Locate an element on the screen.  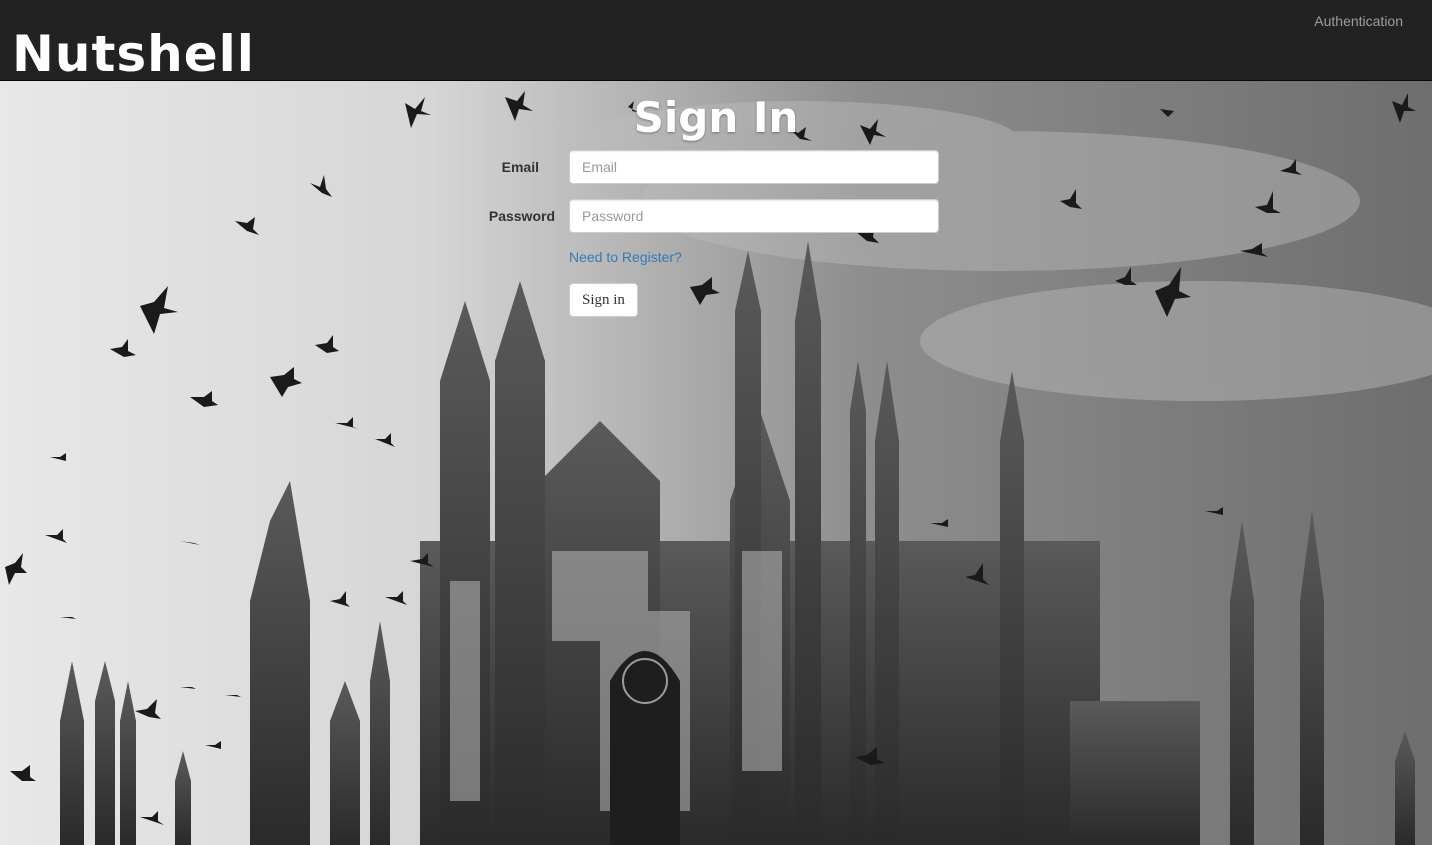
authentication-nav-link: Authentication is located at coordinates (1358, 21).